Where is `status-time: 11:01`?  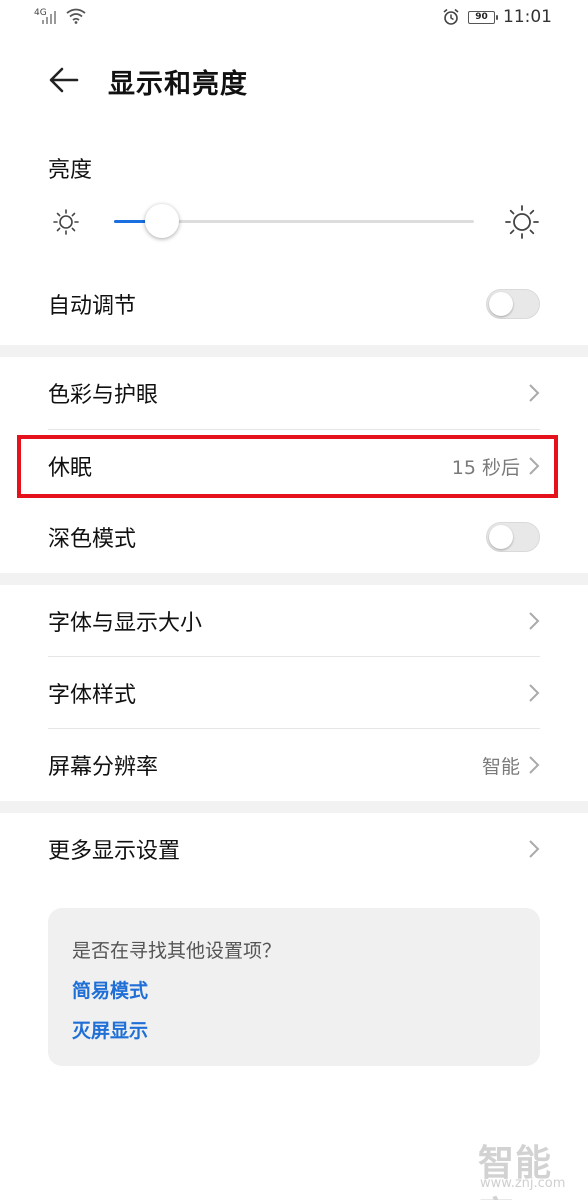
status-time: 11:01 is located at coordinates (527, 17).